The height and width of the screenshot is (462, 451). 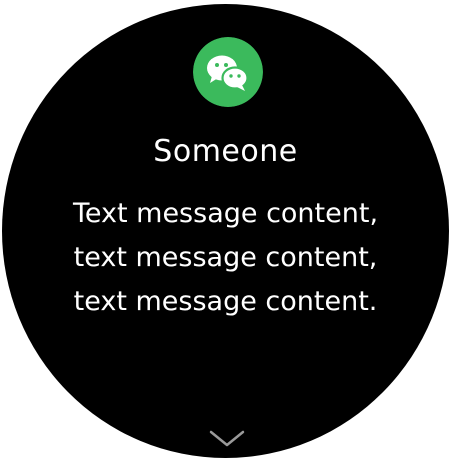 I want to click on wechat-icon, so click(x=228, y=72).